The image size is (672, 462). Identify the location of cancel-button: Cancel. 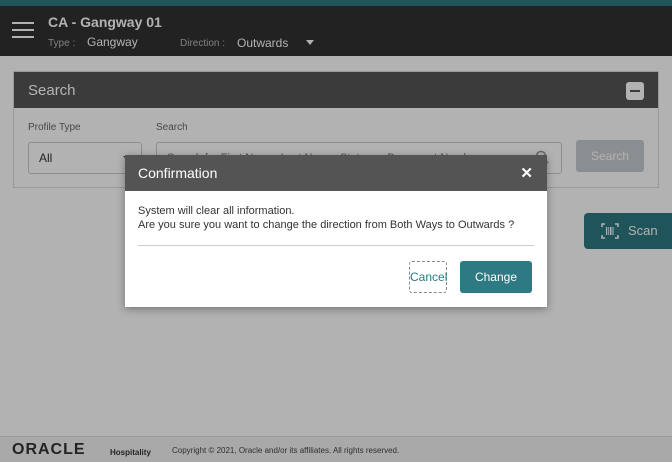
(428, 277).